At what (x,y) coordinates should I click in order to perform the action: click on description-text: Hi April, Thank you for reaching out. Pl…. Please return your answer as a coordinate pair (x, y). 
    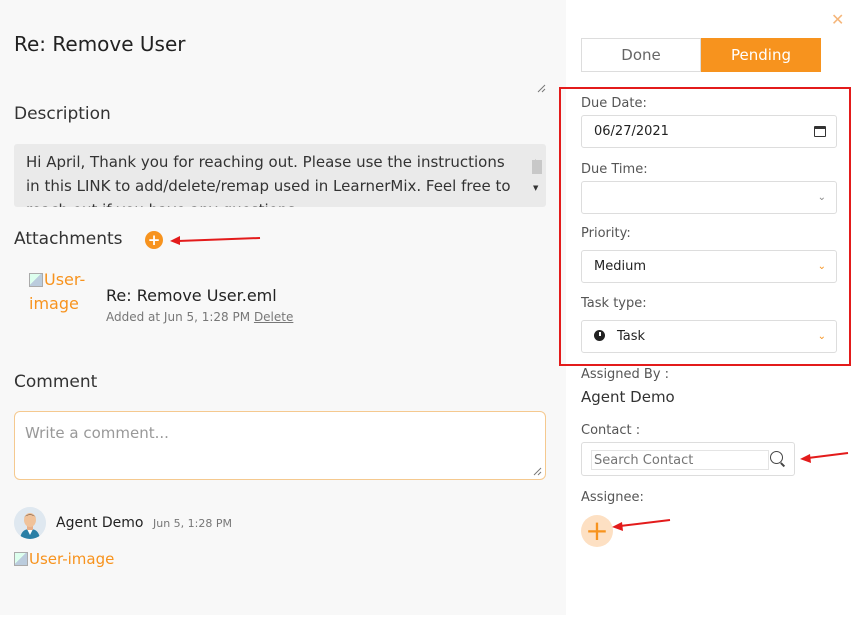
    Looking at the image, I should click on (268, 180).